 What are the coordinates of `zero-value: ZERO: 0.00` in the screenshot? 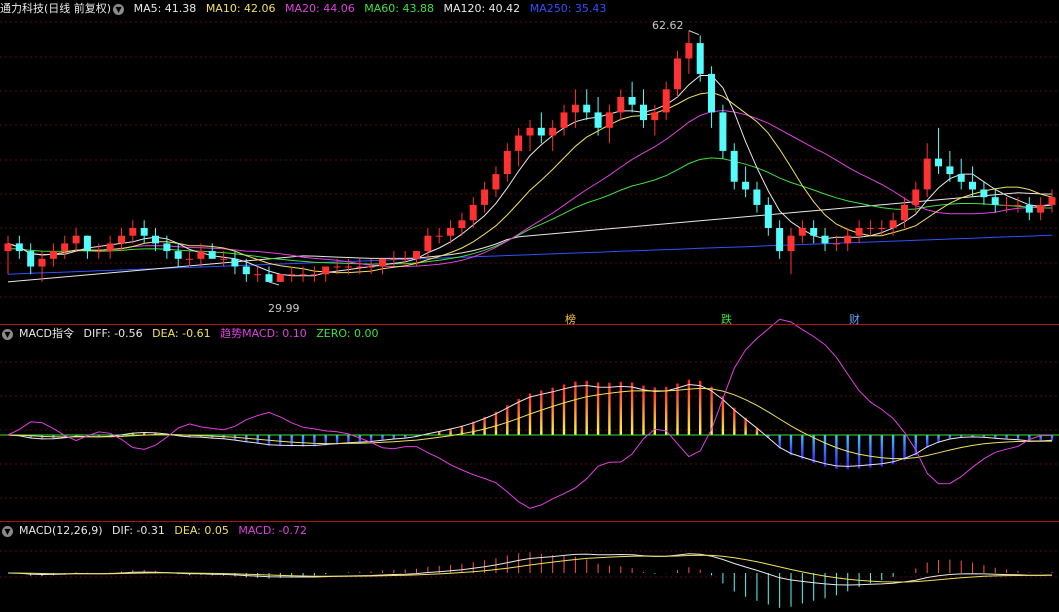 It's located at (347, 333).